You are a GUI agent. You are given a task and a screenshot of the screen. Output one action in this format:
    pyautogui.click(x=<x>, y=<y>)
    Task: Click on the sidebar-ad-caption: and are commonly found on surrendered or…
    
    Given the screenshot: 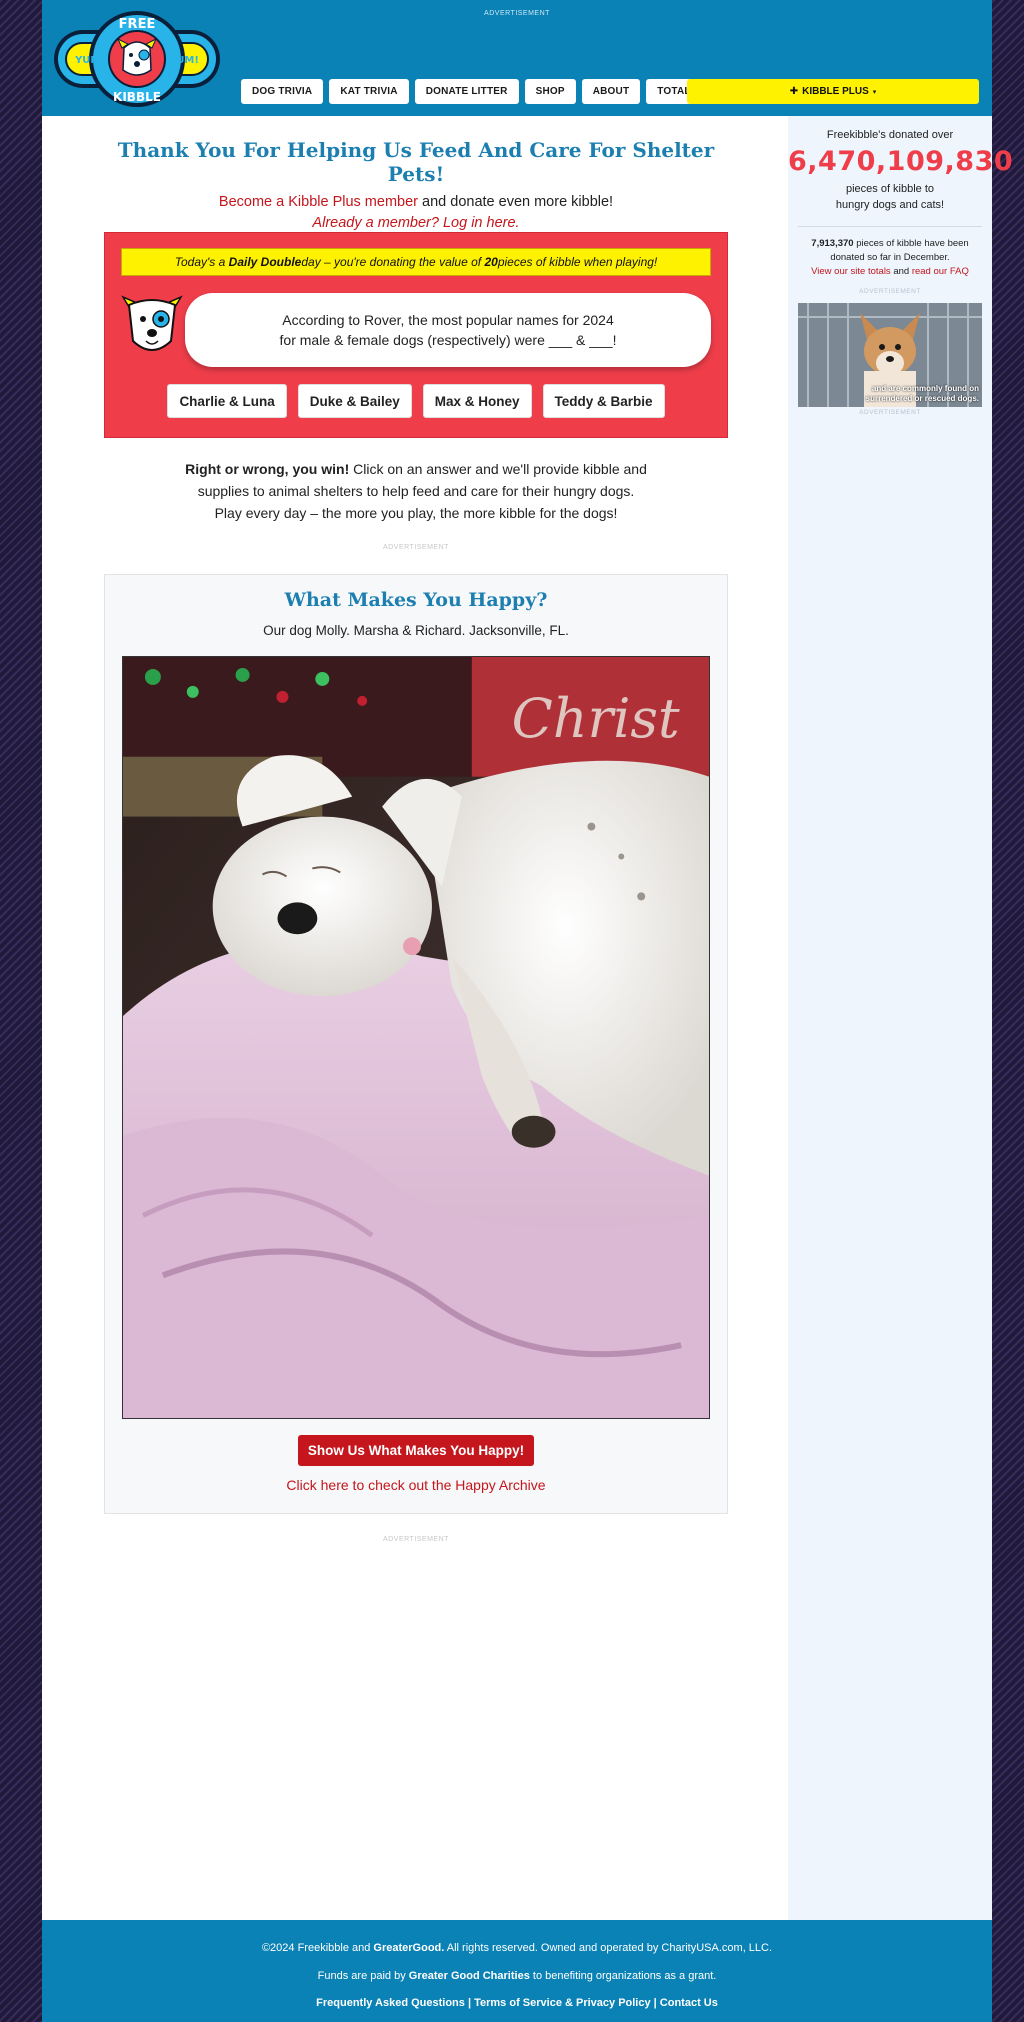 What is the action you would take?
    pyautogui.click(x=922, y=394)
    